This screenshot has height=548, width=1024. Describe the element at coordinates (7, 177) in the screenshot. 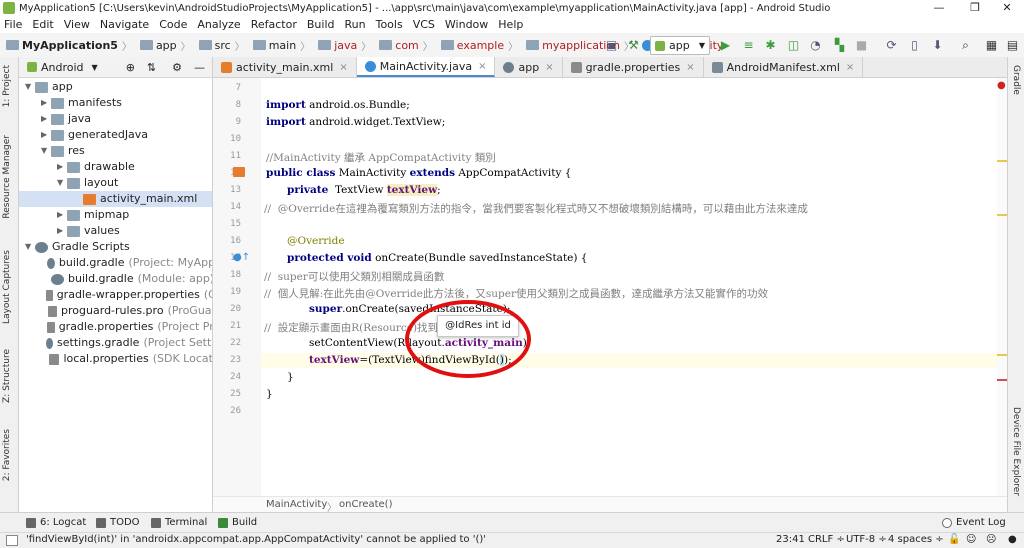

I see `tab-resource-manager: Resource Manager` at that location.